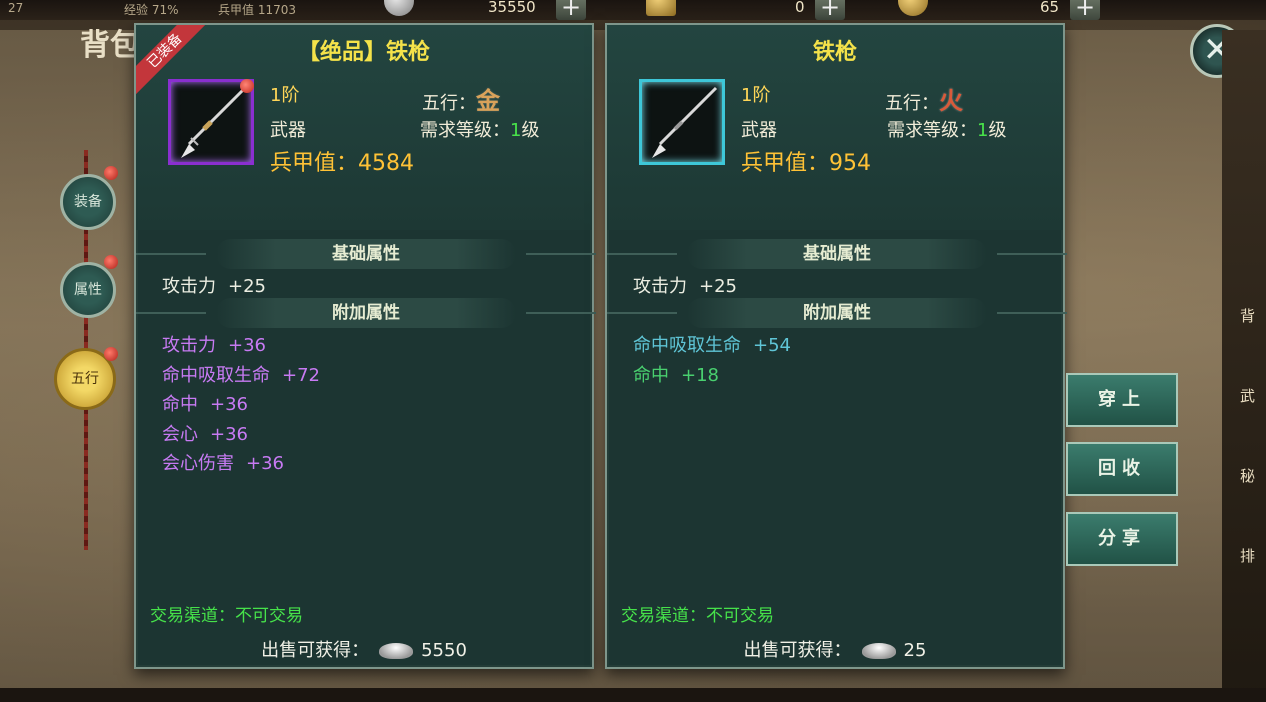 The image size is (1266, 702). Describe the element at coordinates (806, 163) in the screenshot. I see `item-power: 兵甲值：954` at that location.